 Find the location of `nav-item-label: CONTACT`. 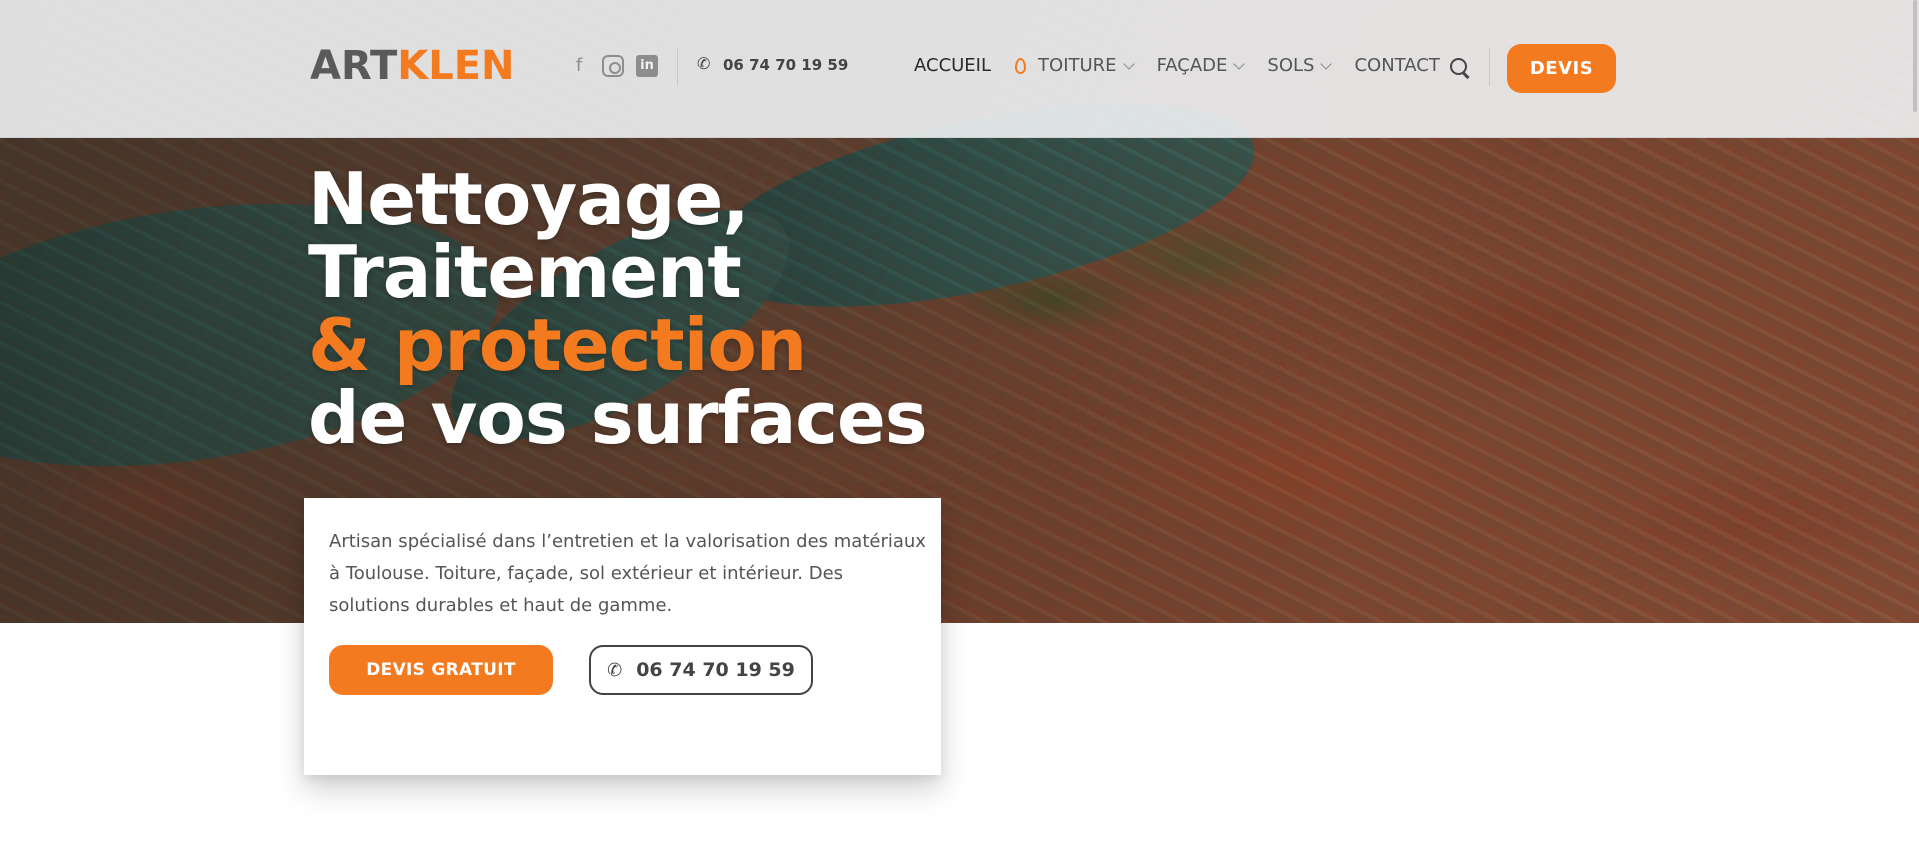

nav-item-label: CONTACT is located at coordinates (1397, 65).